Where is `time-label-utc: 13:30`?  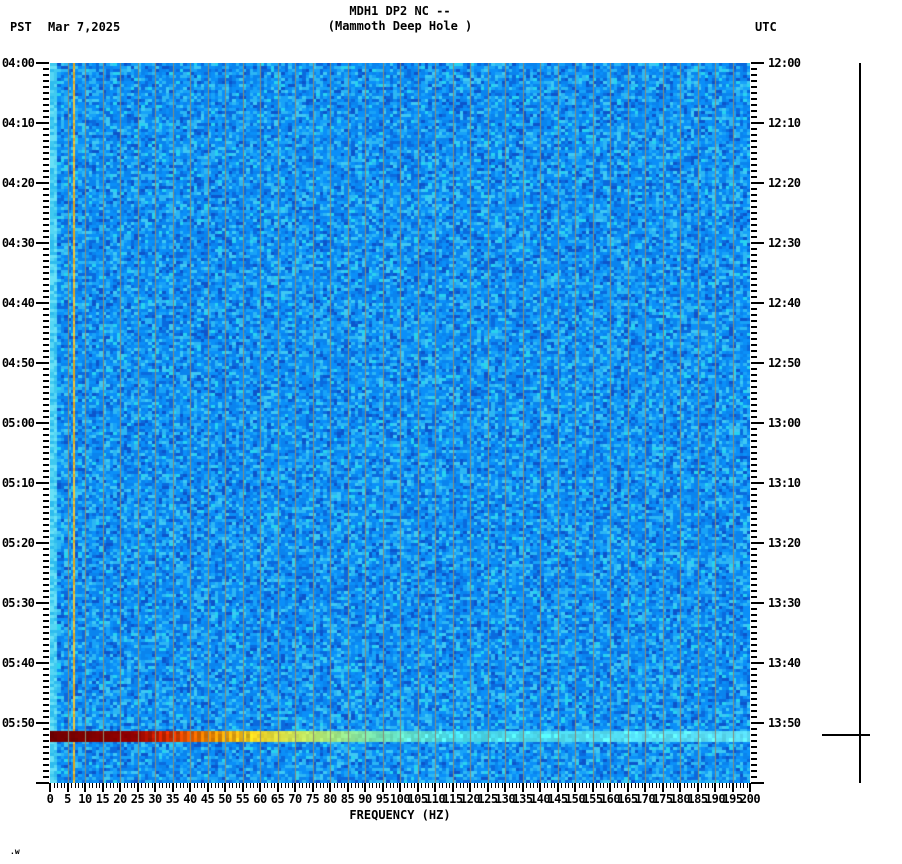
time-label-utc: 13:30 is located at coordinates (784, 603).